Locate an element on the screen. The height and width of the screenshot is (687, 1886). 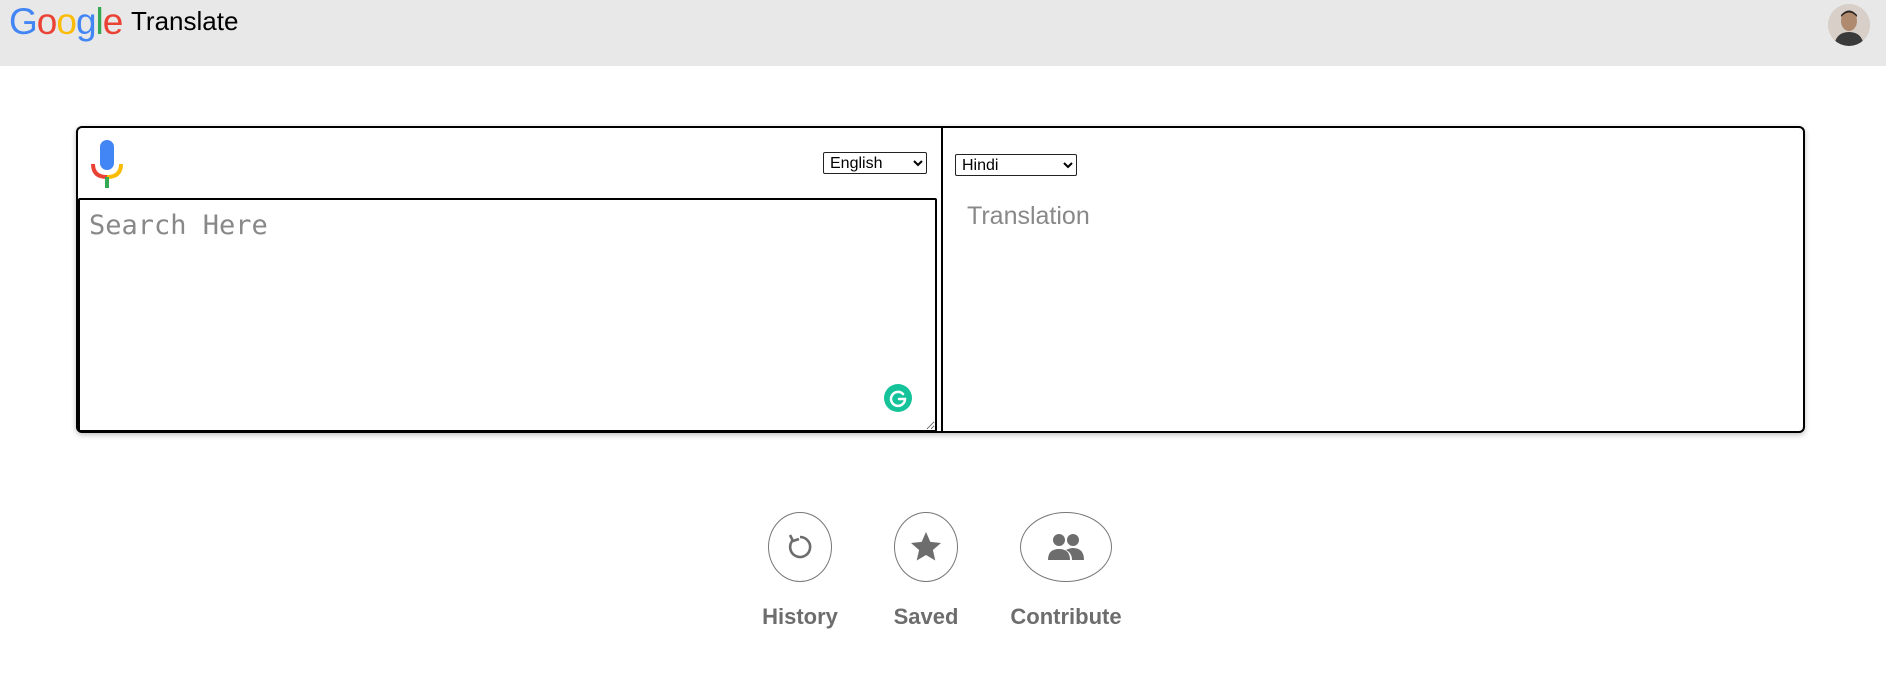
google-logo: Google is located at coordinates (66, 21).